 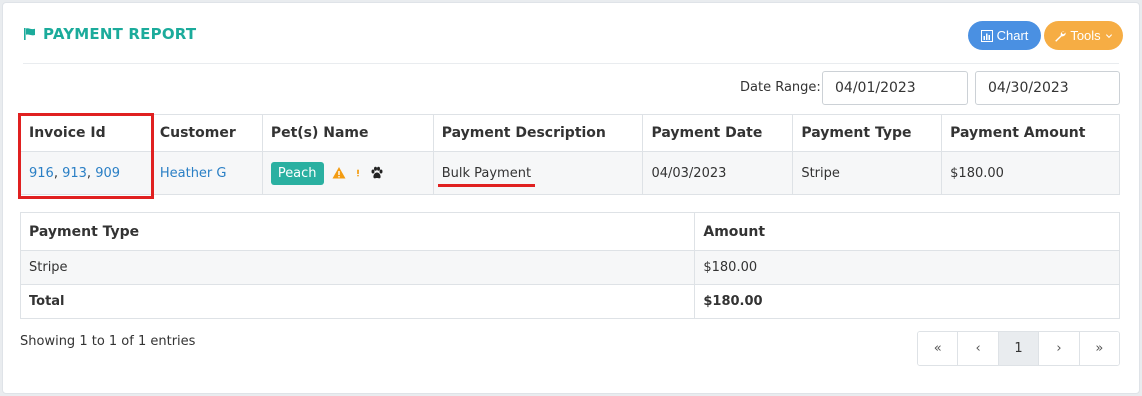 What do you see at coordinates (1059, 348) in the screenshot?
I see `next-page-button: ›` at bounding box center [1059, 348].